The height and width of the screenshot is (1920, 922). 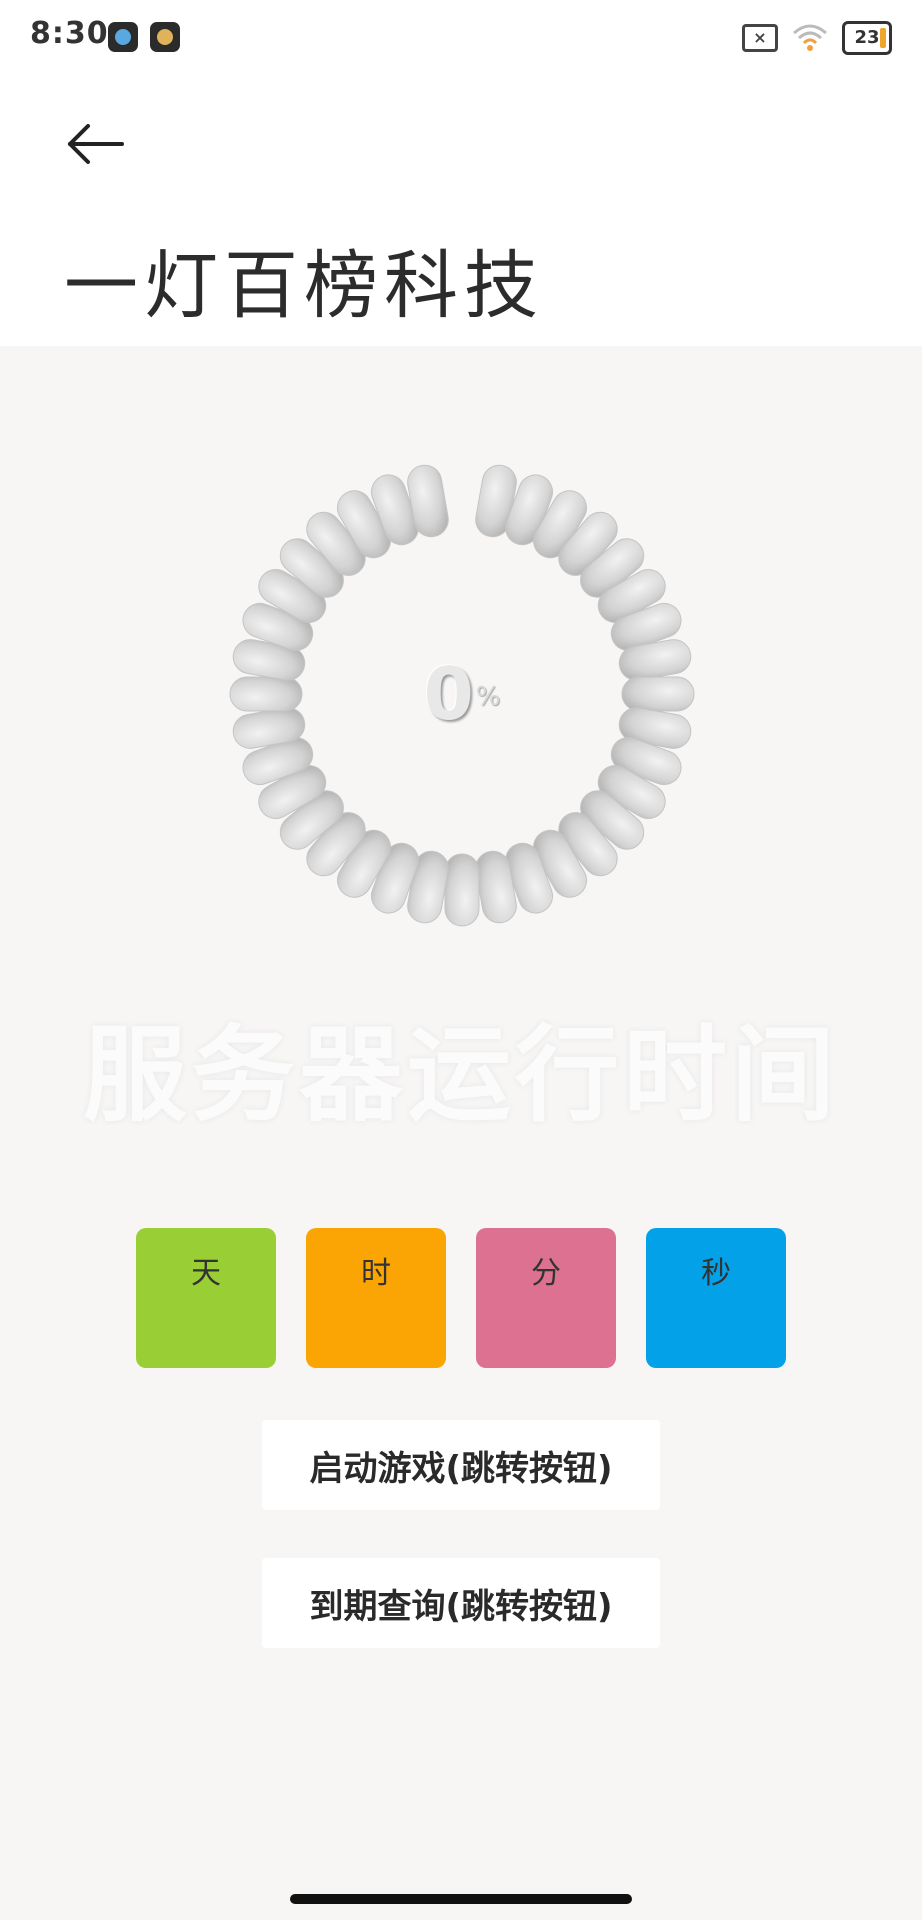 What do you see at coordinates (461, 1465) in the screenshot?
I see `start-game-button: 启动游戏(跳转按钮)` at bounding box center [461, 1465].